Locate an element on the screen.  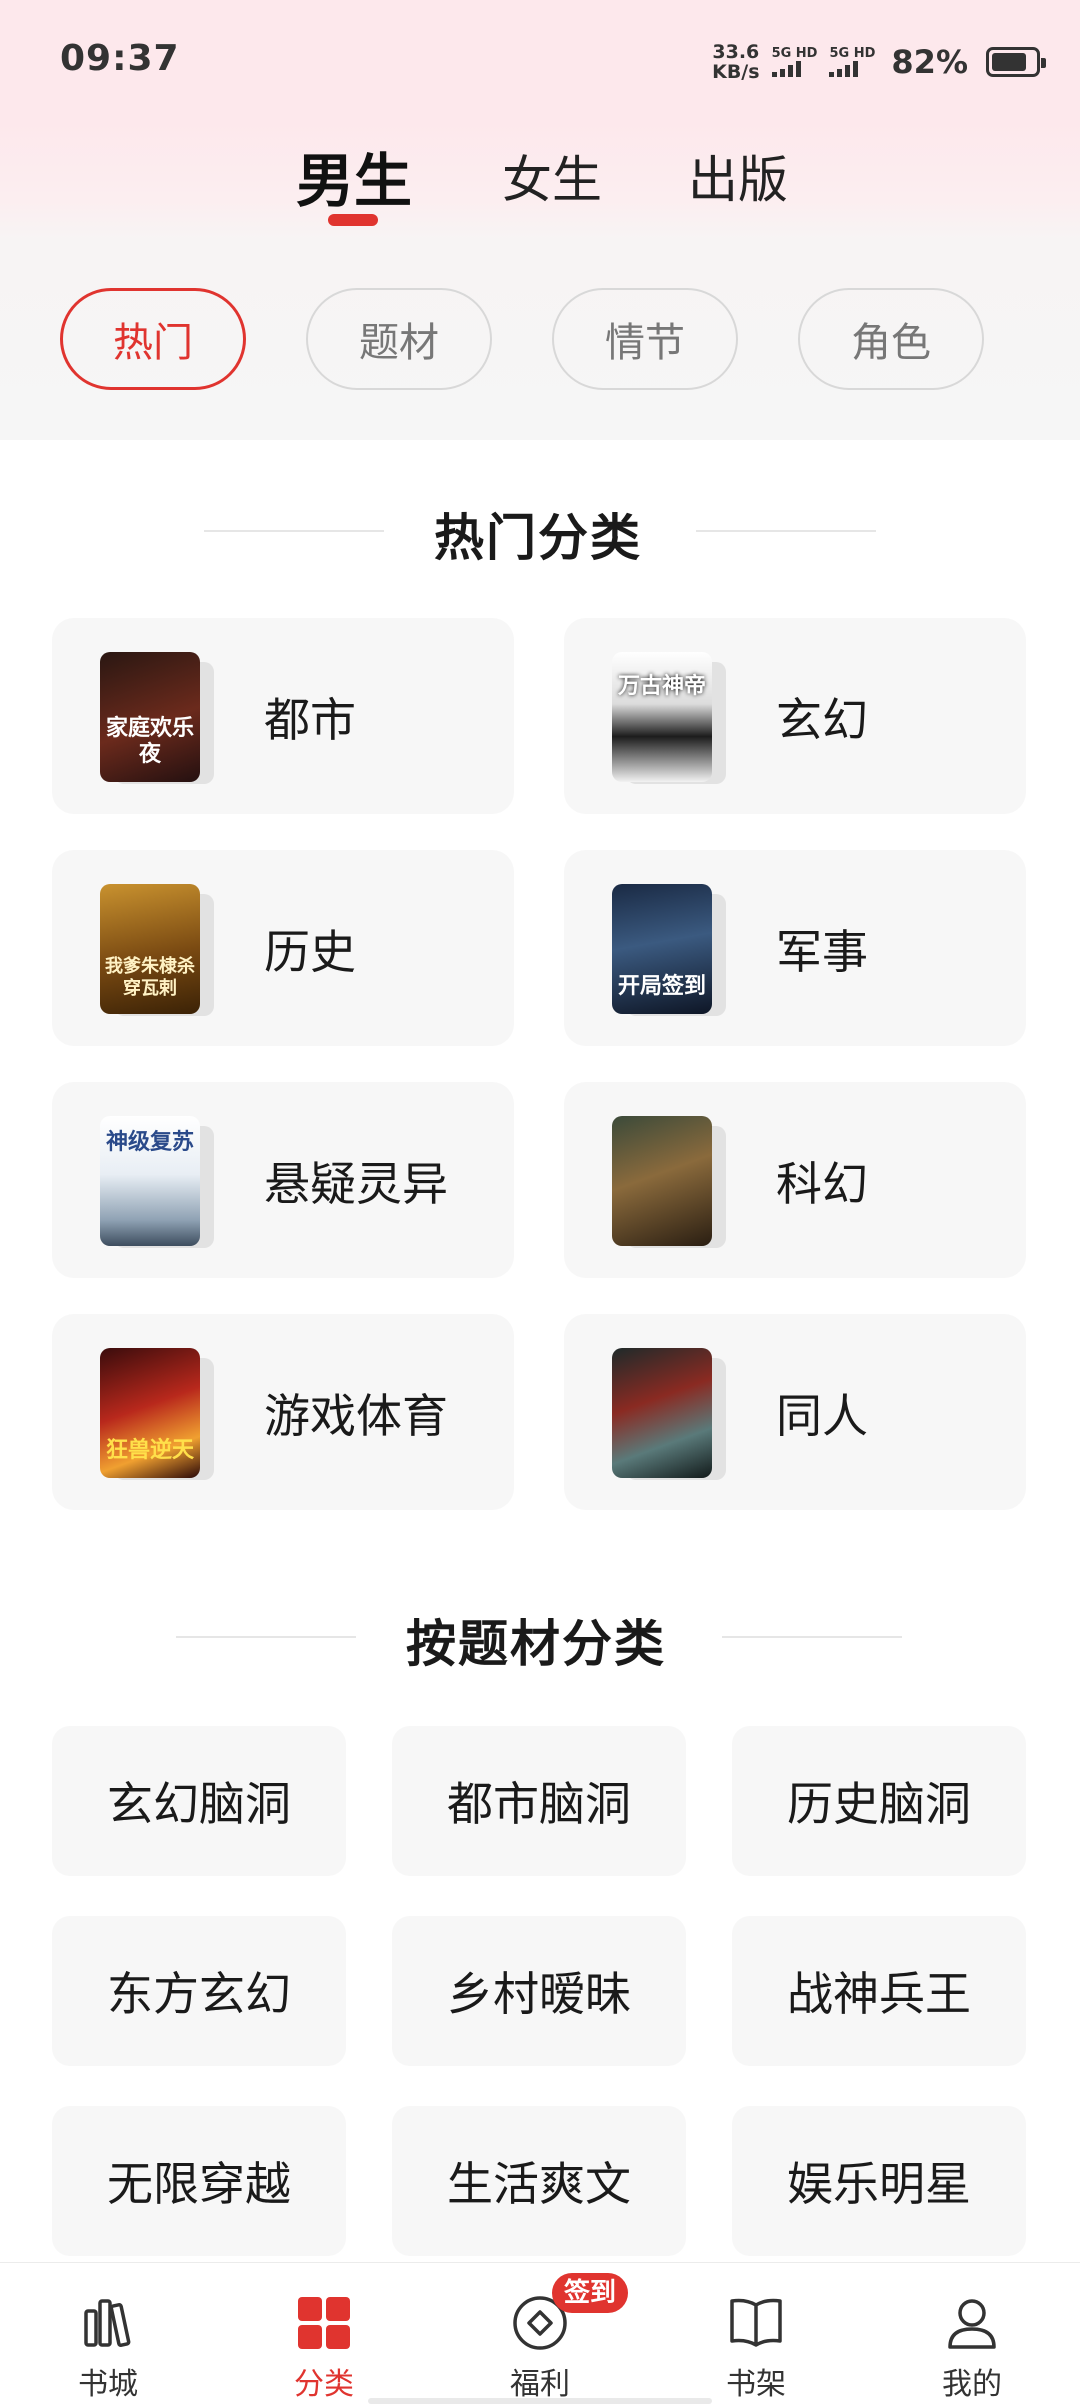
hot-category-label: 科幻 is located at coordinates (822, 1184).